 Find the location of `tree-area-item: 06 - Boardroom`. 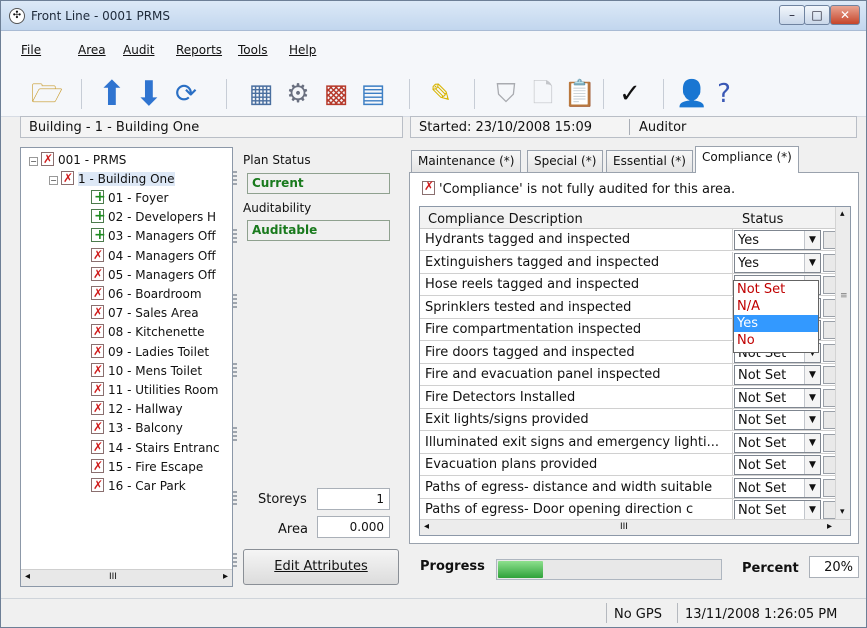

tree-area-item: 06 - Boardroom is located at coordinates (146, 293).